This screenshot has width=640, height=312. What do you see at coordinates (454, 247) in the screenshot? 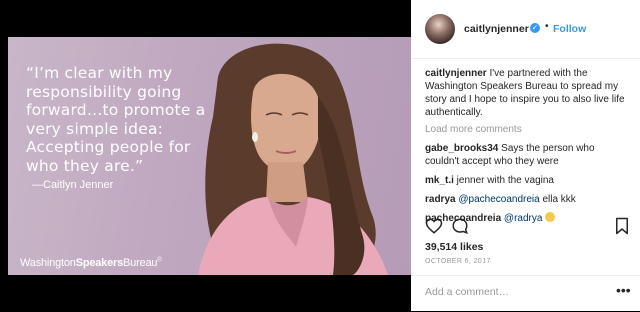
I see `likes-count: 39,514 likes` at bounding box center [454, 247].